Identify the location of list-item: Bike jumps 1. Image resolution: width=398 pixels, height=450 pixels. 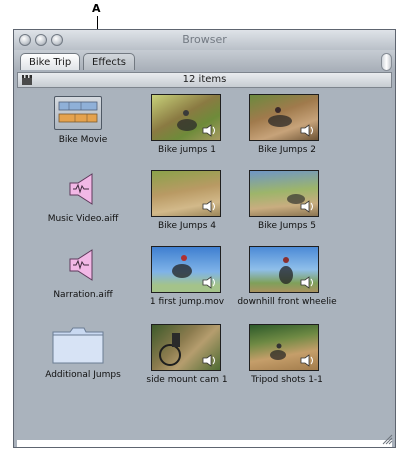
(187, 124).